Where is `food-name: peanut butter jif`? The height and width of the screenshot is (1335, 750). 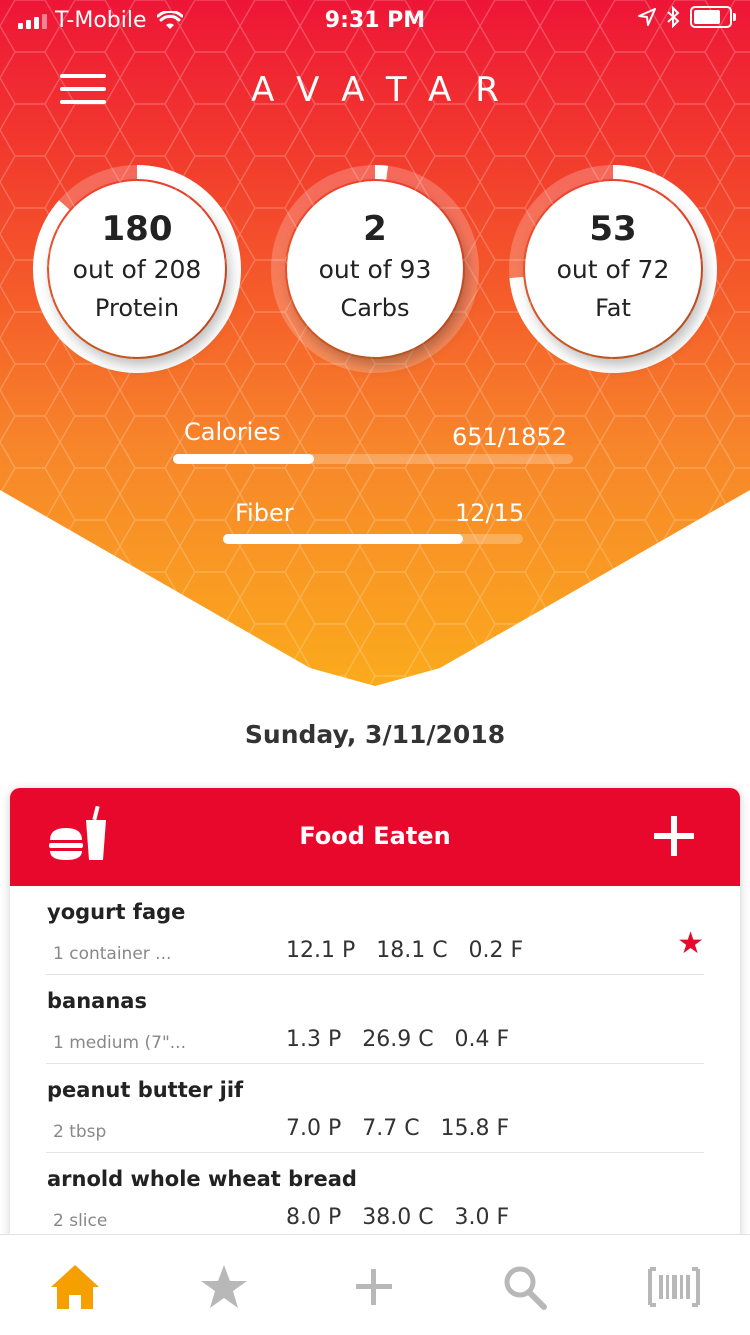
food-name: peanut butter jif is located at coordinates (145, 1090).